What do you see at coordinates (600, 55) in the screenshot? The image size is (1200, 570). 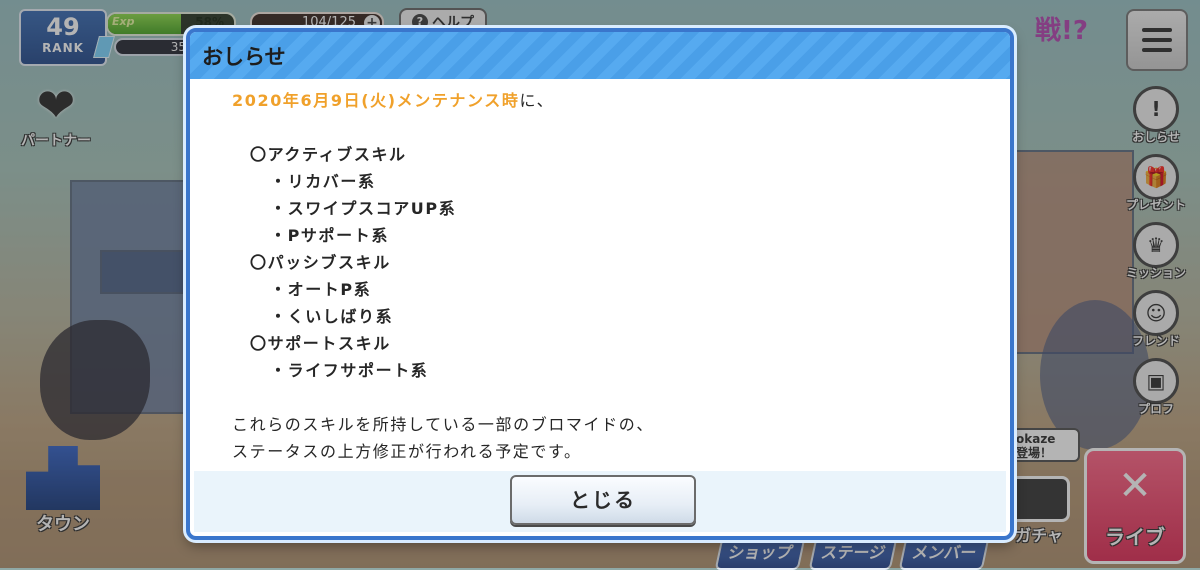 I see `dialog-title: おしらせ` at bounding box center [600, 55].